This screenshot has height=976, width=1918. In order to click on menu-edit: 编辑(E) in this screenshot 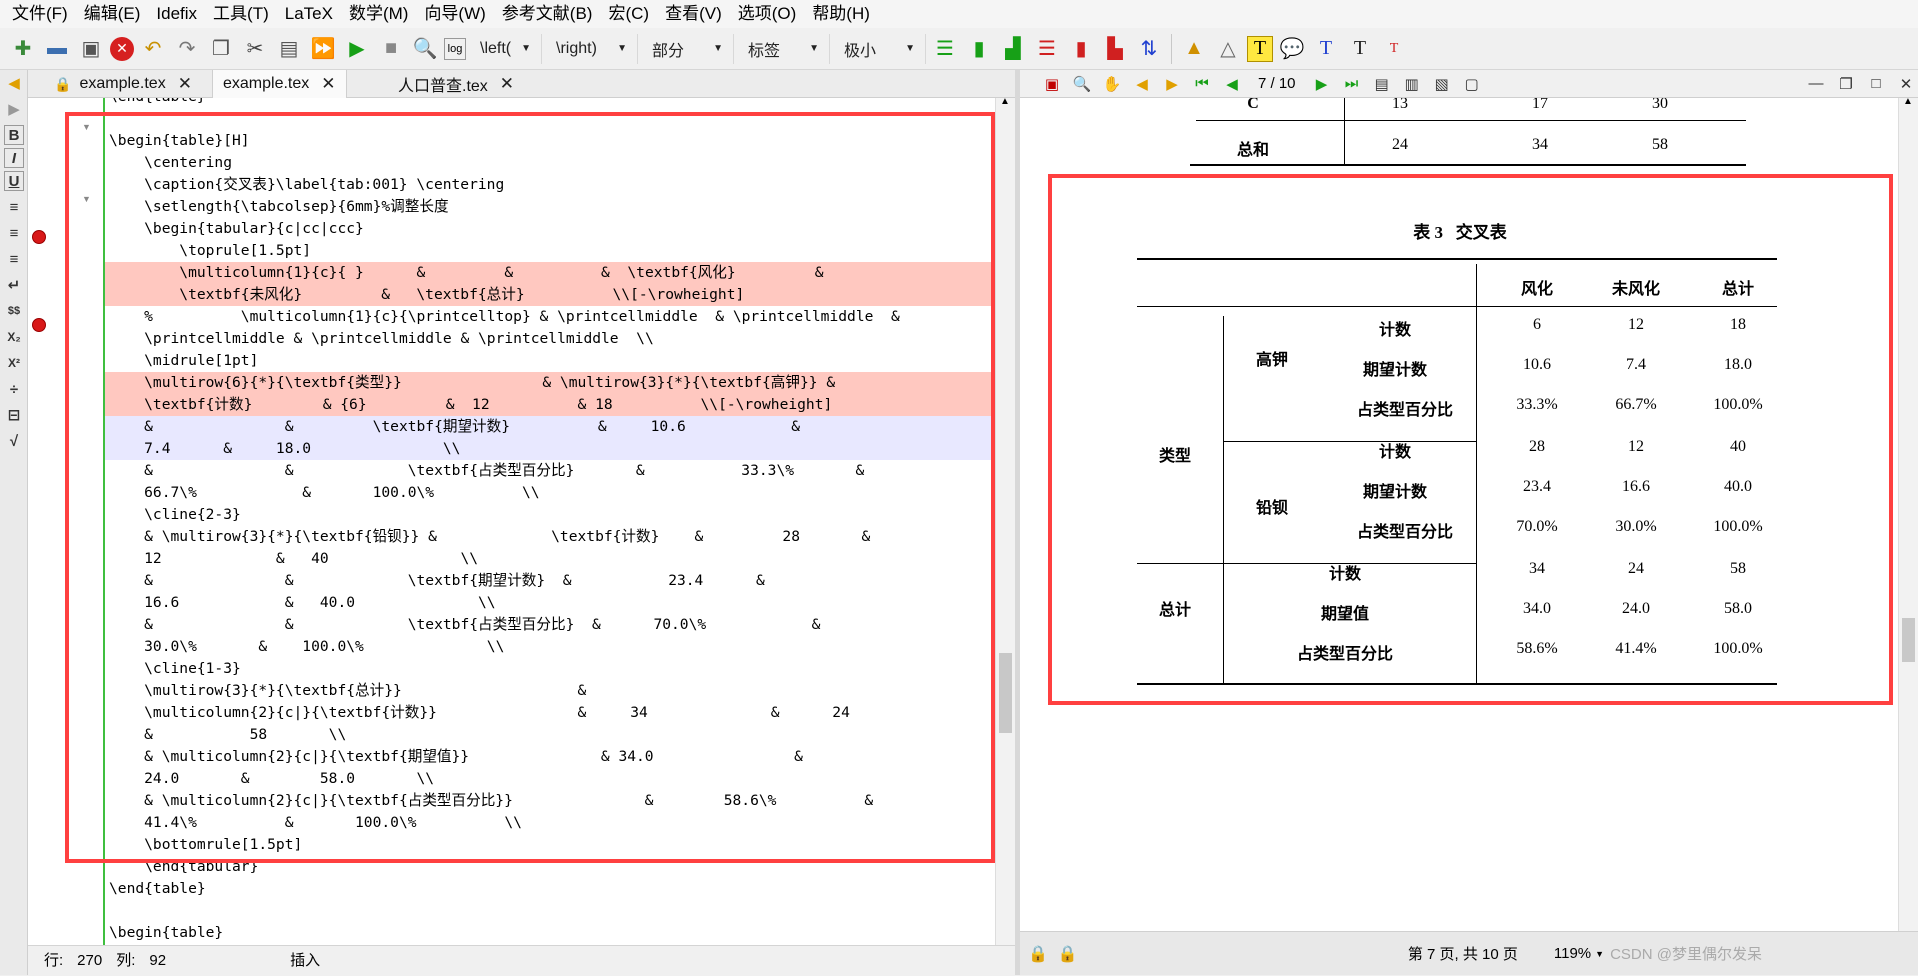, I will do `click(112, 14)`.